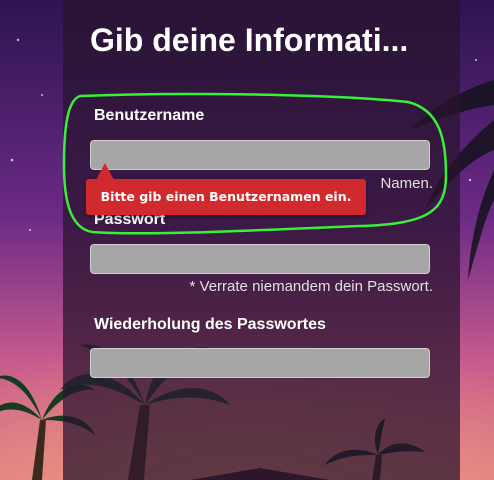 The height and width of the screenshot is (480, 494). Describe the element at coordinates (406, 183) in the screenshot. I see `username-hint: Namen.` at that location.